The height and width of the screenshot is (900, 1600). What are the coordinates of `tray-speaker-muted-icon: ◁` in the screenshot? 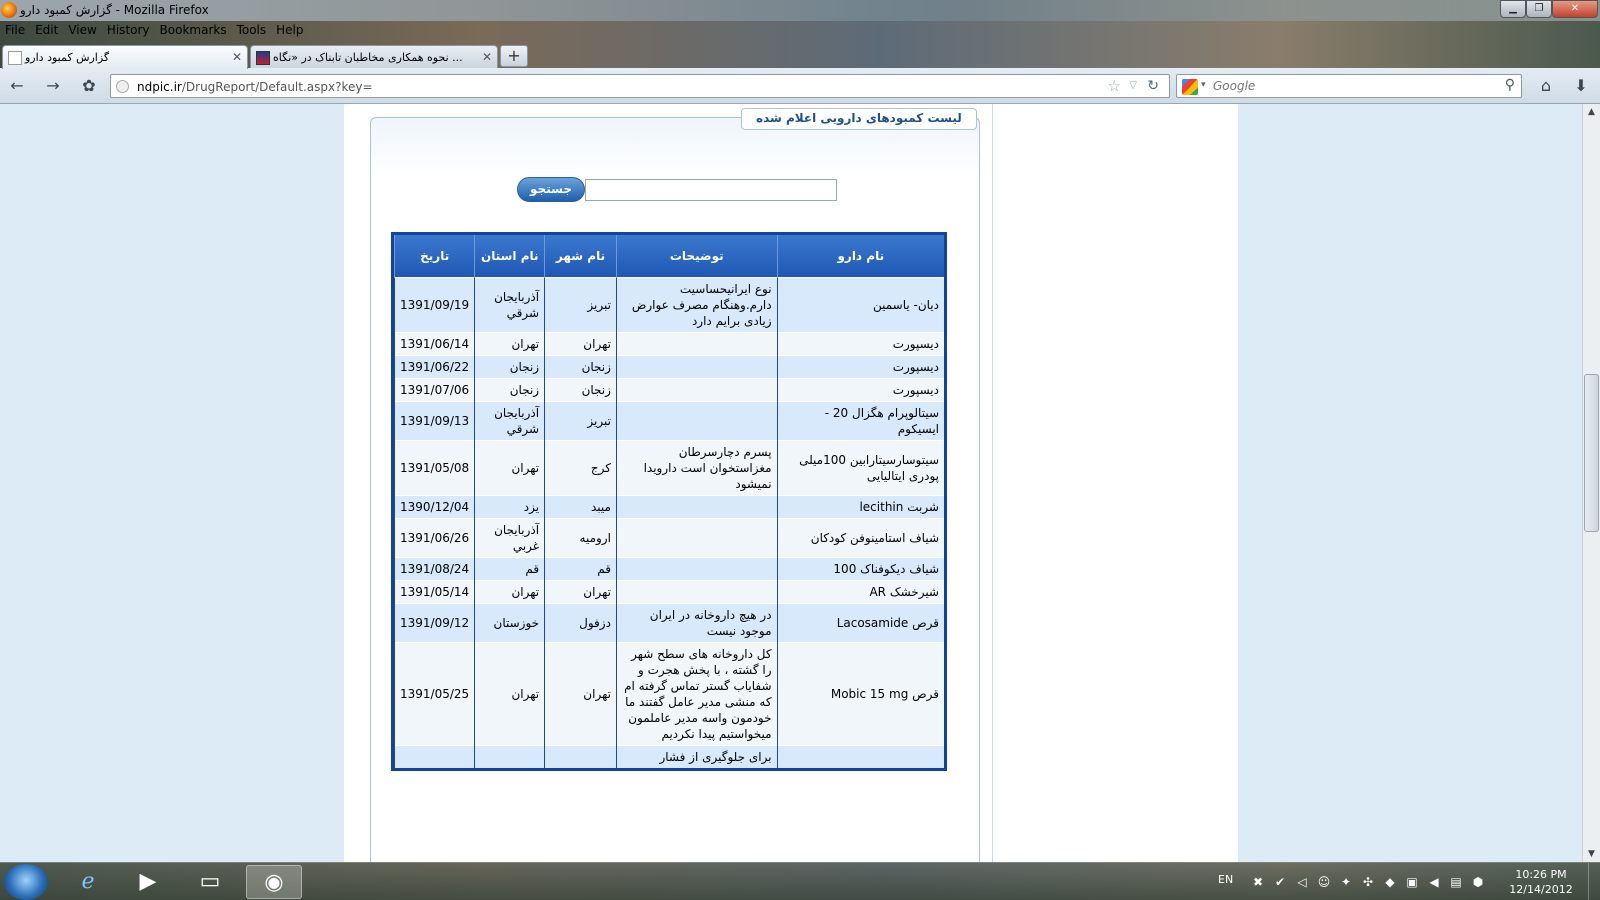 It's located at (1302, 882).